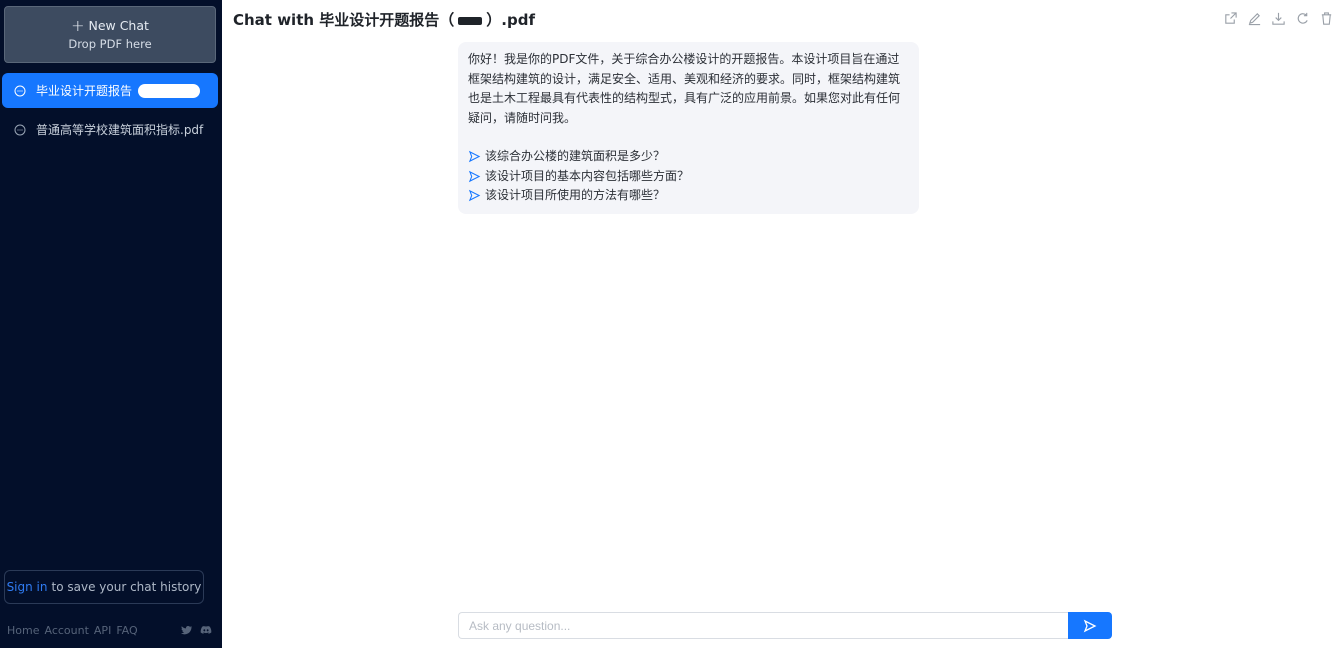 The height and width of the screenshot is (648, 1342). I want to click on discord-icon, so click(206, 630).